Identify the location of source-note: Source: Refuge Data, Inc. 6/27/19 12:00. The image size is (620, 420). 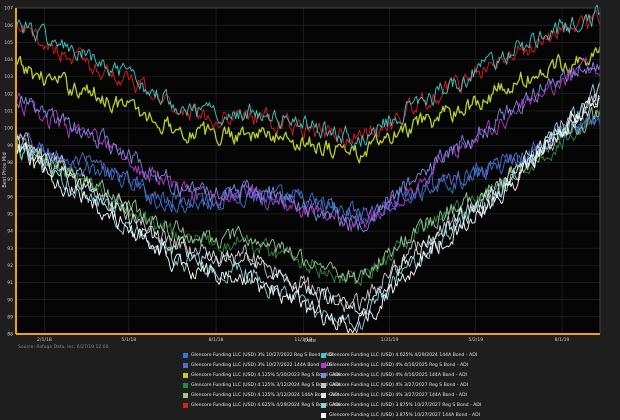
(63, 347).